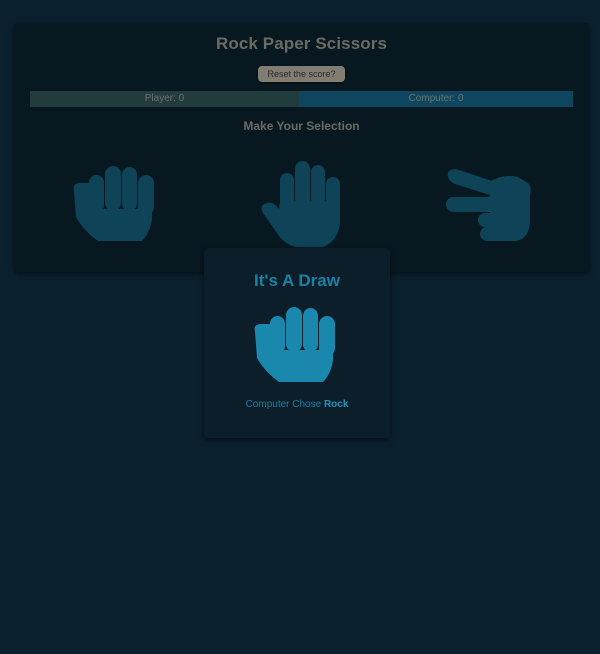 The height and width of the screenshot is (654, 600). I want to click on page-title: Rock Paper Scissors, so click(301, 43).